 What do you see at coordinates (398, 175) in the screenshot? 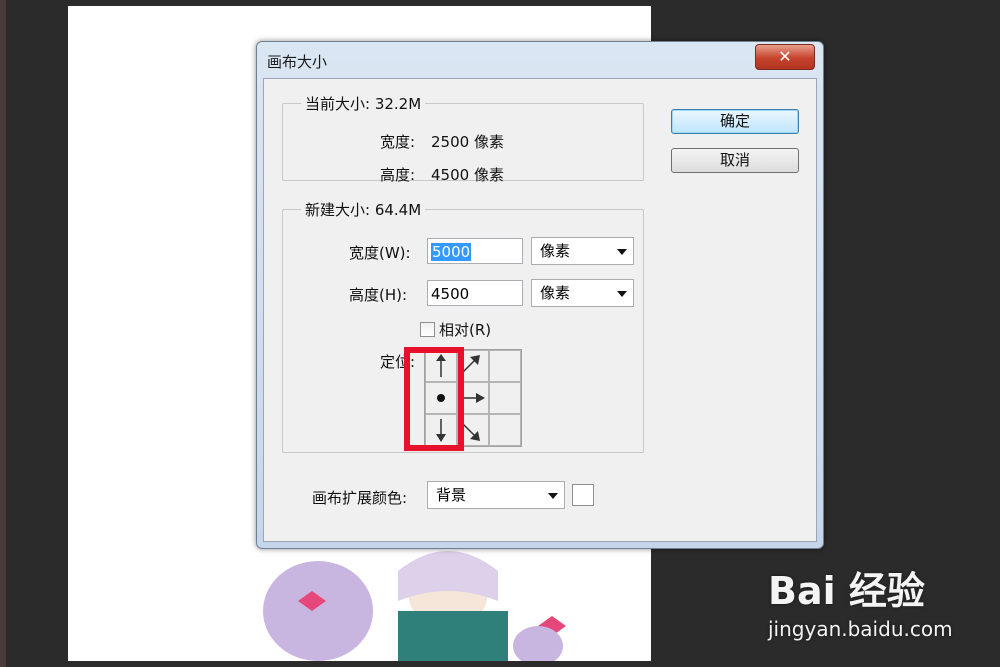
I see `current-height-label: 高度:` at bounding box center [398, 175].